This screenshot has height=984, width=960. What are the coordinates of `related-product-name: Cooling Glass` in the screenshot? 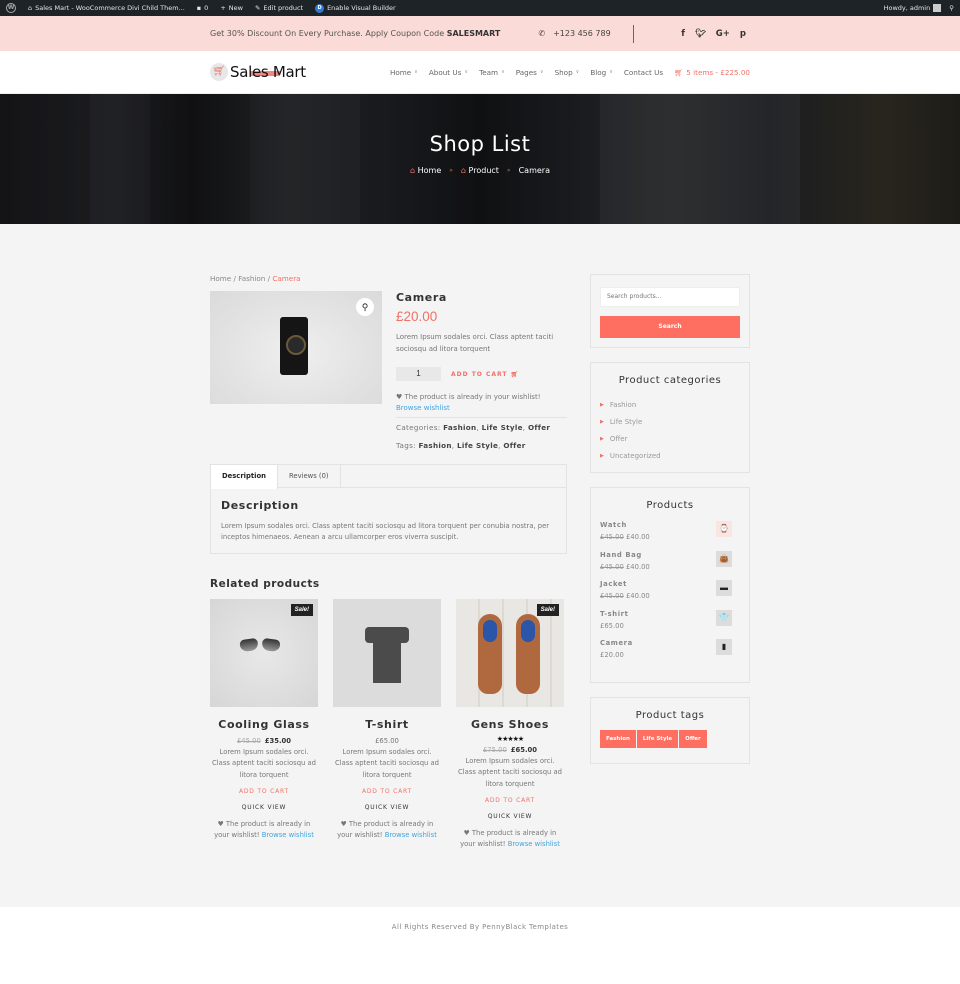 It's located at (264, 724).